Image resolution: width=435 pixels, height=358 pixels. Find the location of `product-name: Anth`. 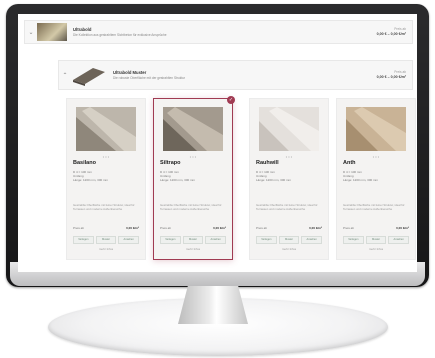

product-name: Anth is located at coordinates (349, 163).